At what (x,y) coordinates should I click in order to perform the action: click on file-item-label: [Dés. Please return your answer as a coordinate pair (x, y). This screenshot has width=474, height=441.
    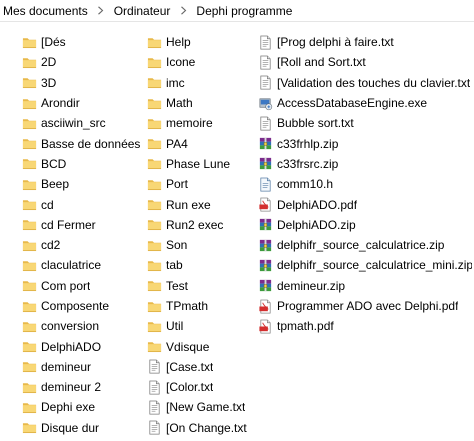
    Looking at the image, I should click on (53, 42).